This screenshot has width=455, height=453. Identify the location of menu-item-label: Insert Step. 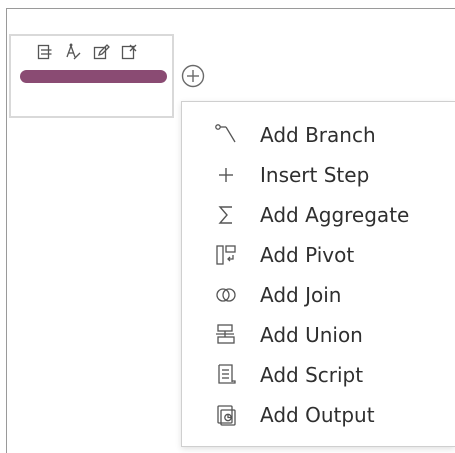
(315, 175).